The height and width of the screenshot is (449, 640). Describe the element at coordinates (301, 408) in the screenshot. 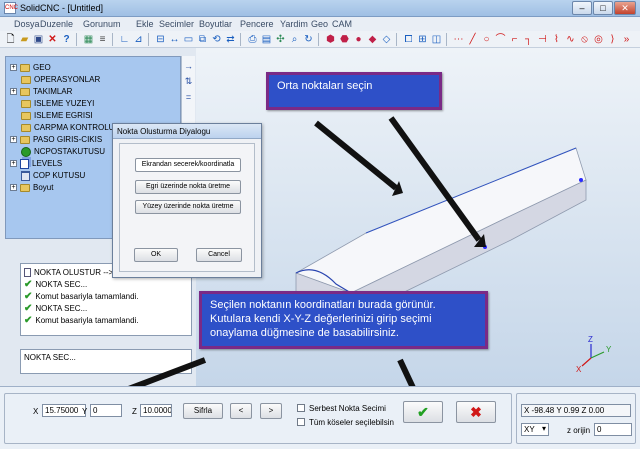

I see `free-point-checkbox` at that location.